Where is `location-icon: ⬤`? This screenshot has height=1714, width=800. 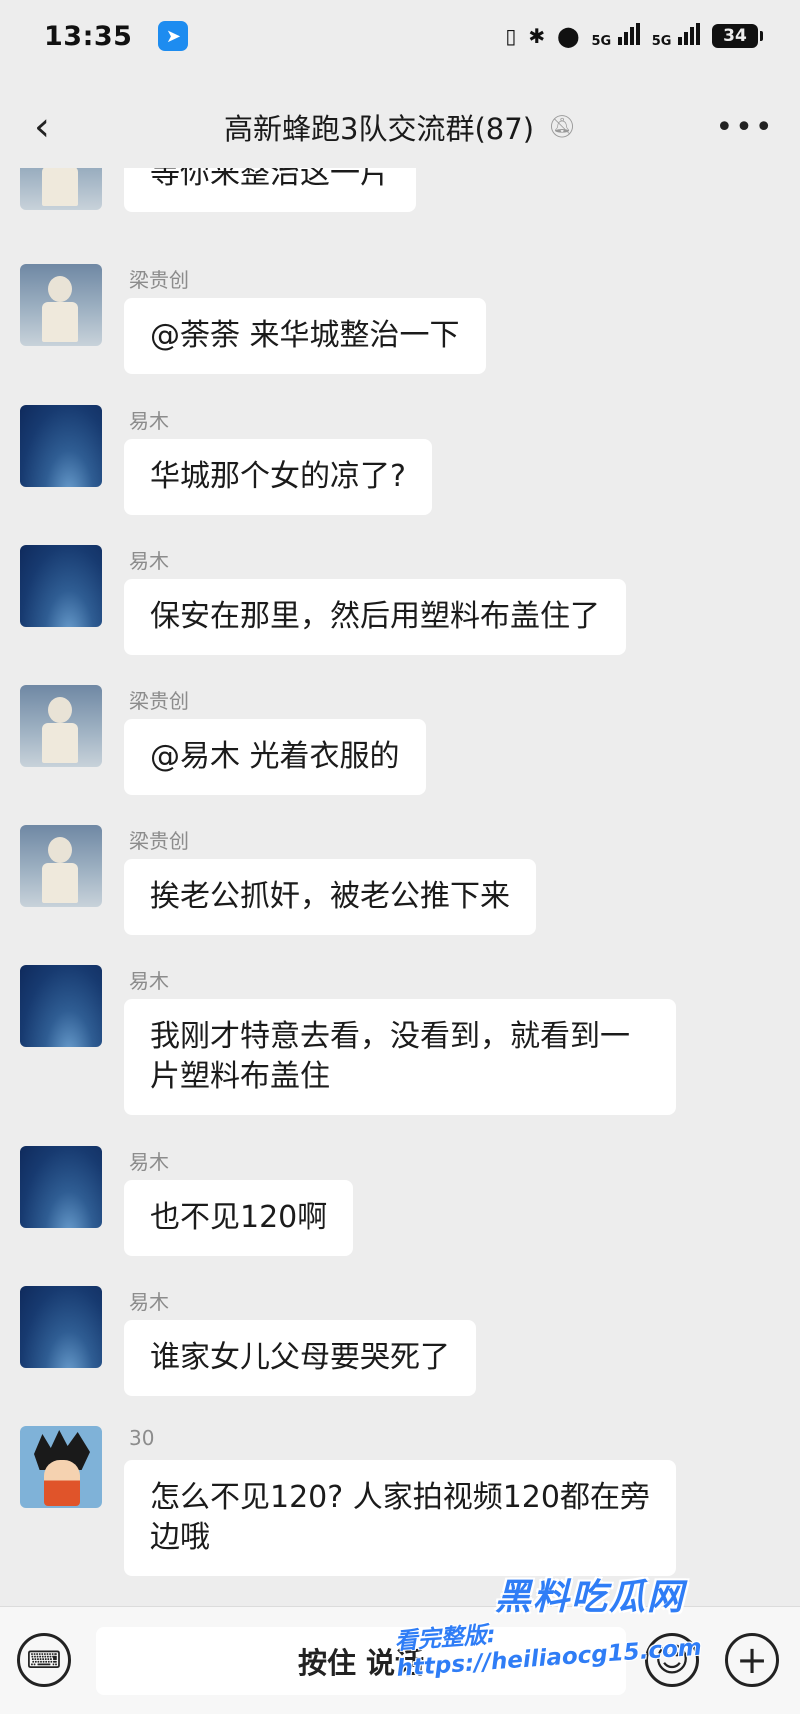 location-icon: ⬤ is located at coordinates (568, 36).